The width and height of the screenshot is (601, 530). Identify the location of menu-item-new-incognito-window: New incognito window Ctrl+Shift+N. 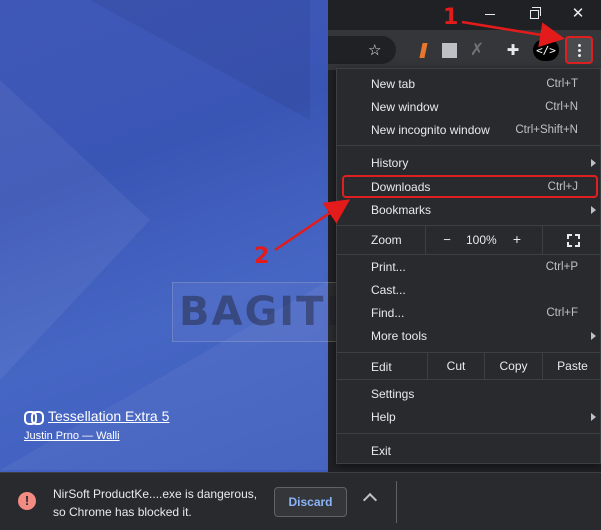
(469, 130).